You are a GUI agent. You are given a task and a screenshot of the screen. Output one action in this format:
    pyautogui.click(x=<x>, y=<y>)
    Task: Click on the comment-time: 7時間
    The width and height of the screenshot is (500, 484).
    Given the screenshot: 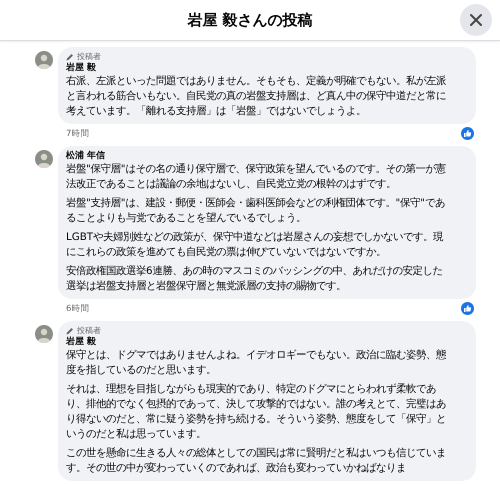 What is the action you would take?
    pyautogui.click(x=78, y=134)
    